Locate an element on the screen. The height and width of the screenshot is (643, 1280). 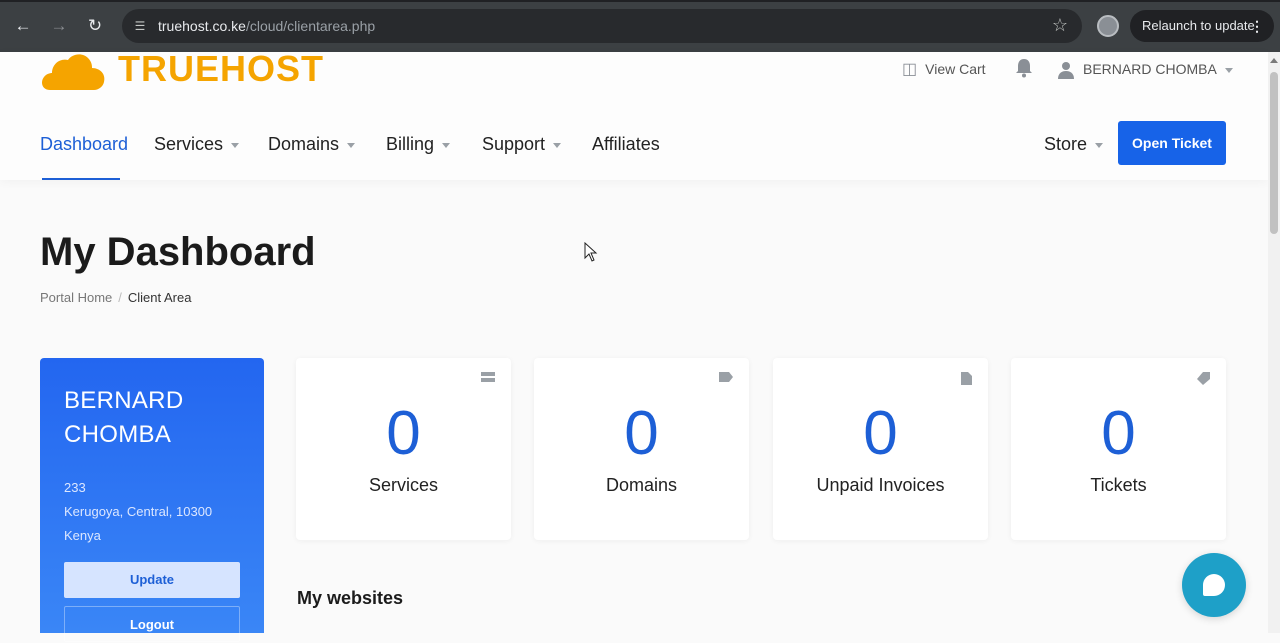
bookmark-star-icon: ☆ is located at coordinates (1060, 25).